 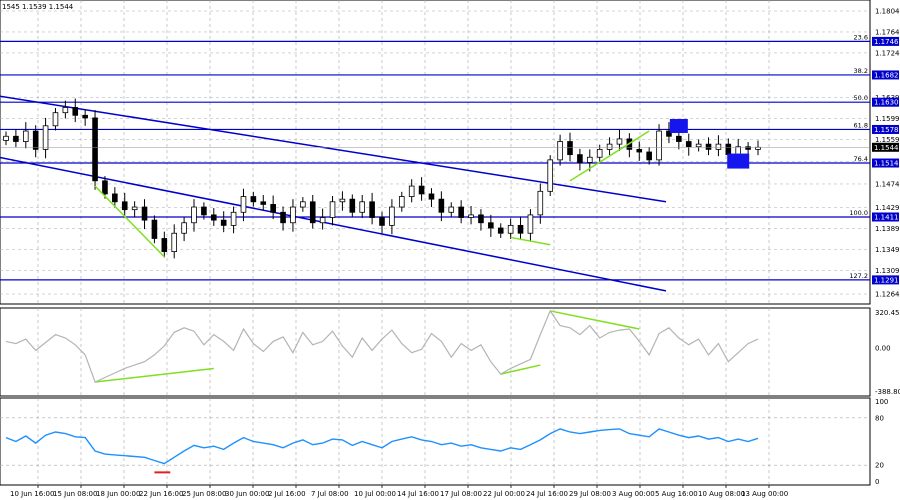 I want to click on rsi-tick-label: 80, so click(x=879, y=418).